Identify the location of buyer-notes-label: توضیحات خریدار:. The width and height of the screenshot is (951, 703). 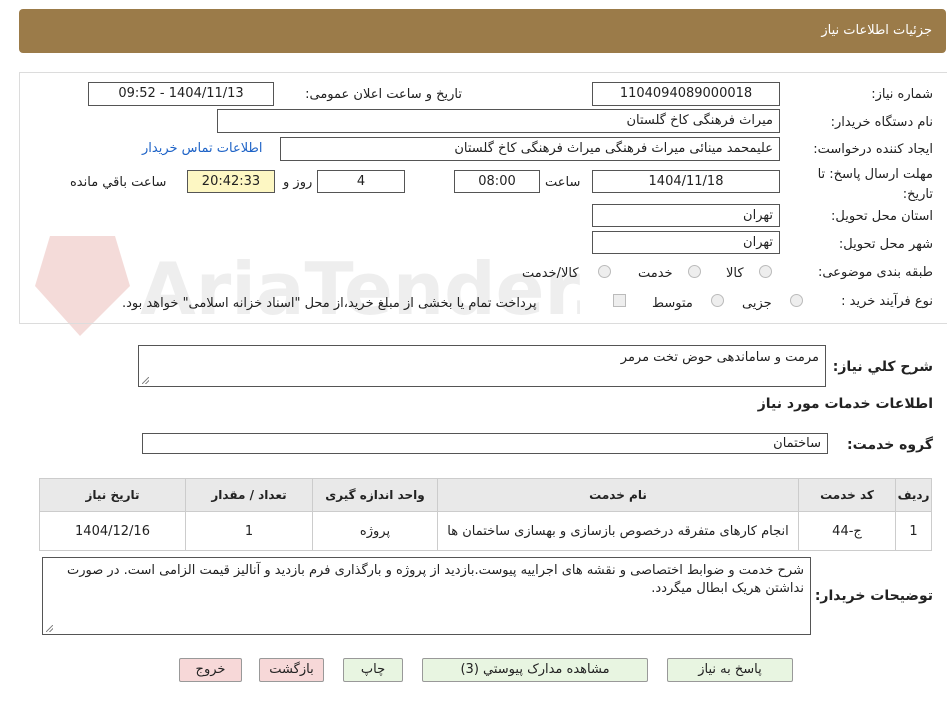
(873, 596).